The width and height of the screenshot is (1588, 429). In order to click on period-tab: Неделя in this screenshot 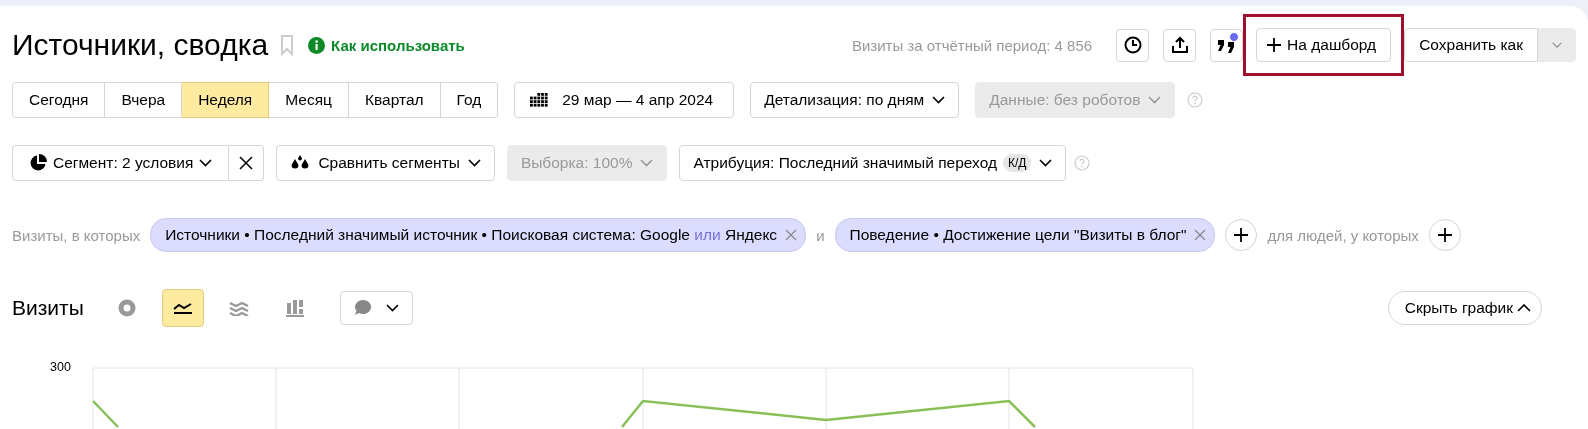, I will do `click(226, 100)`.